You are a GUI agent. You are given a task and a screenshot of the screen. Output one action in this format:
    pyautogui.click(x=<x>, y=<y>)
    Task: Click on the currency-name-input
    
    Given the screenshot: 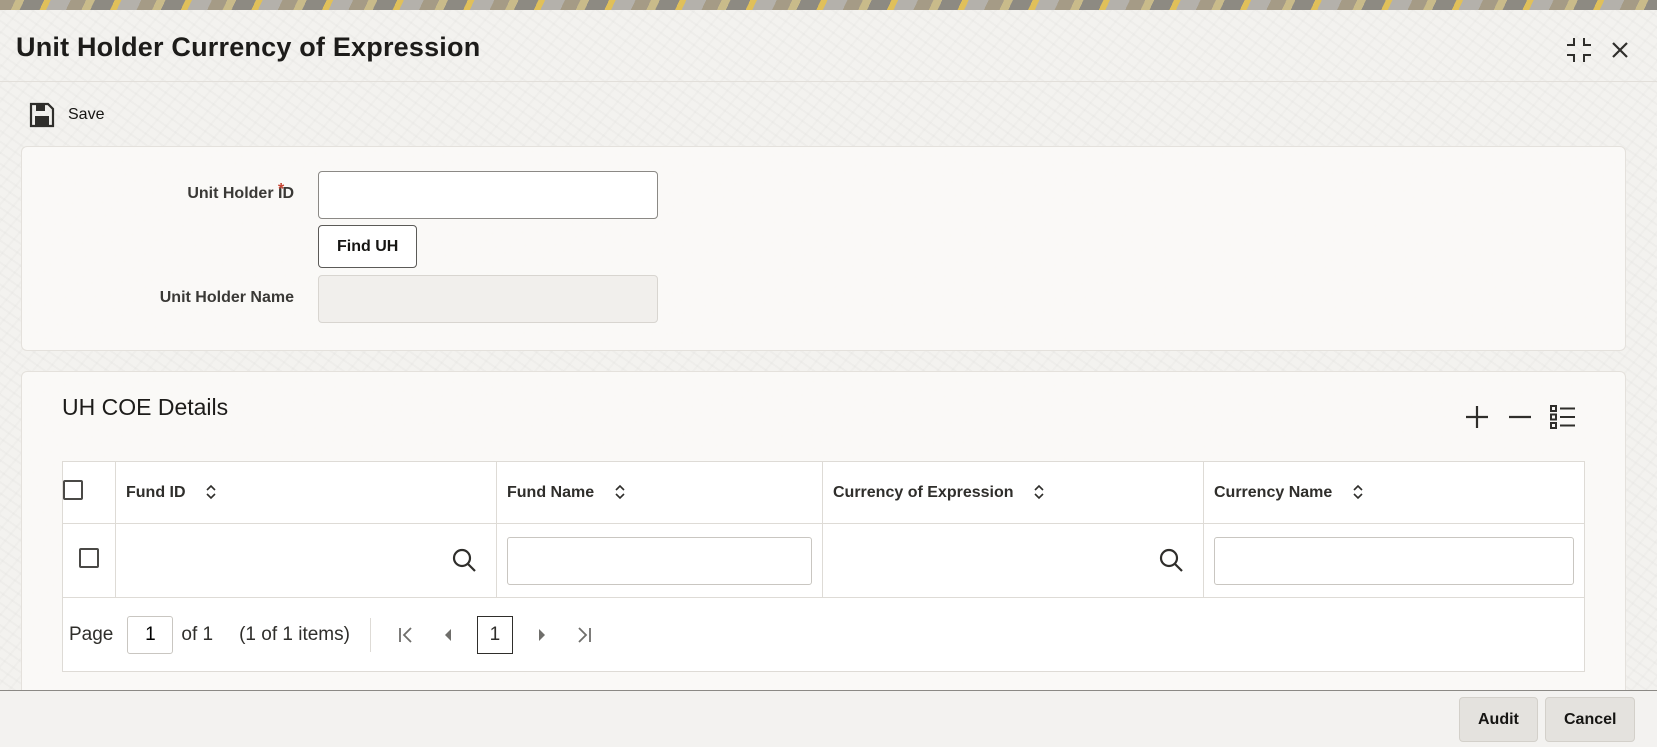 What is the action you would take?
    pyautogui.click(x=1394, y=560)
    